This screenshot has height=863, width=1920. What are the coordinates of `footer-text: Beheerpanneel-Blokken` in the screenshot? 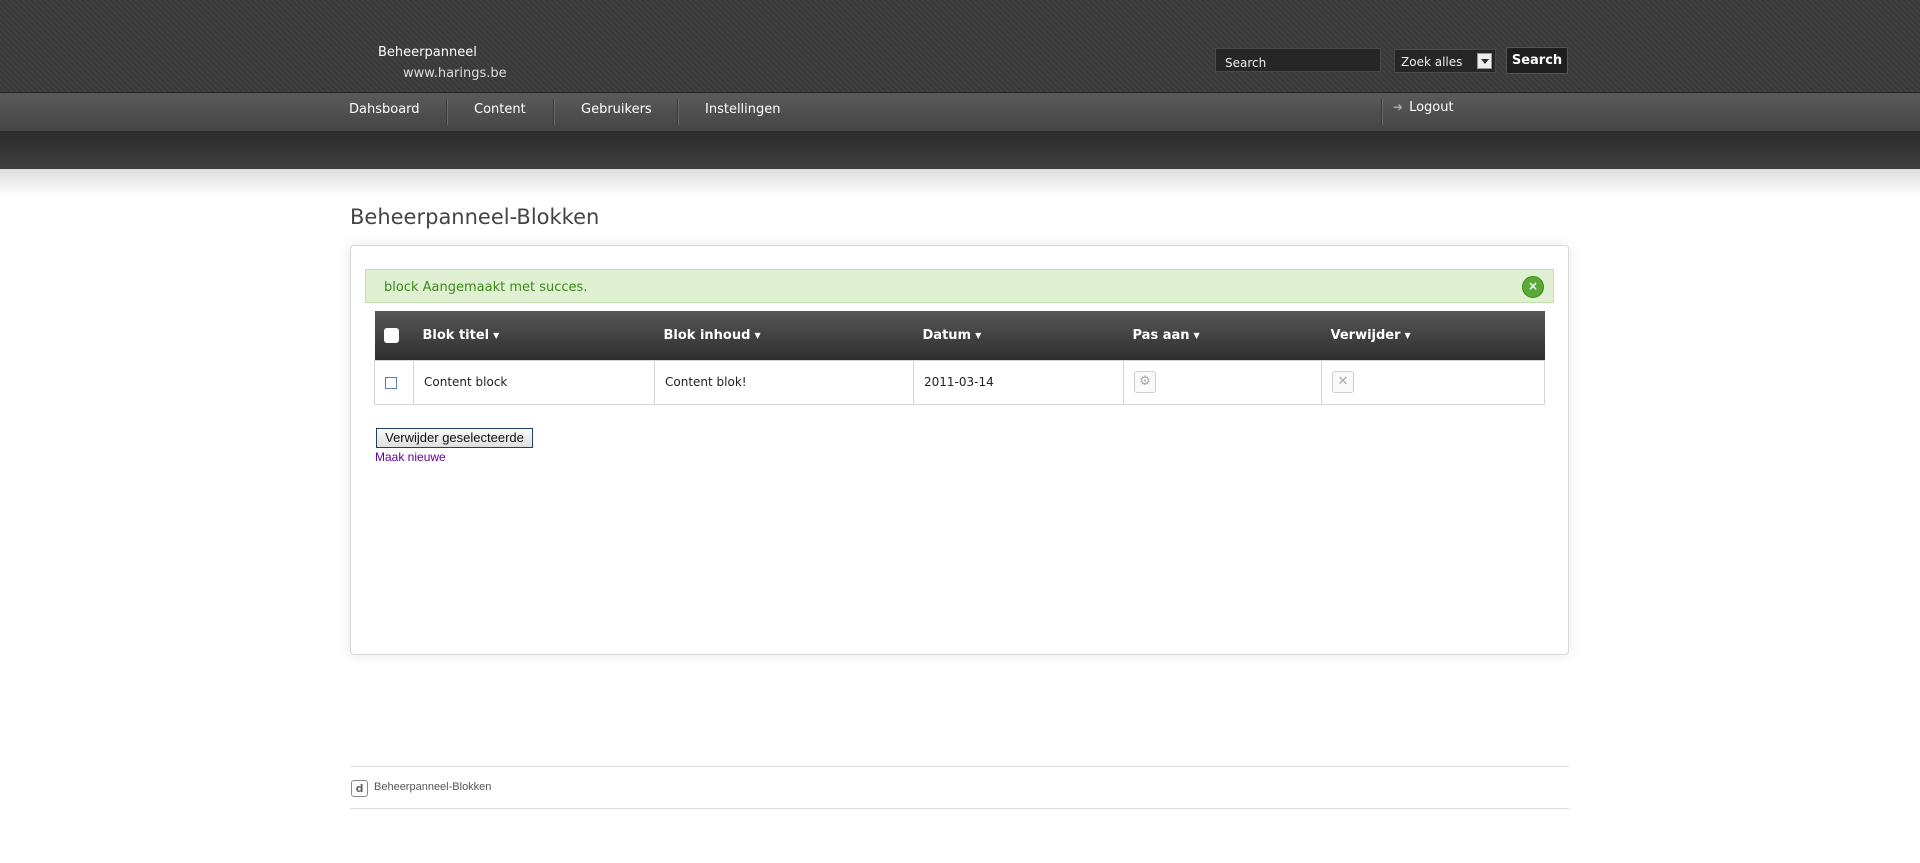 It's located at (433, 787).